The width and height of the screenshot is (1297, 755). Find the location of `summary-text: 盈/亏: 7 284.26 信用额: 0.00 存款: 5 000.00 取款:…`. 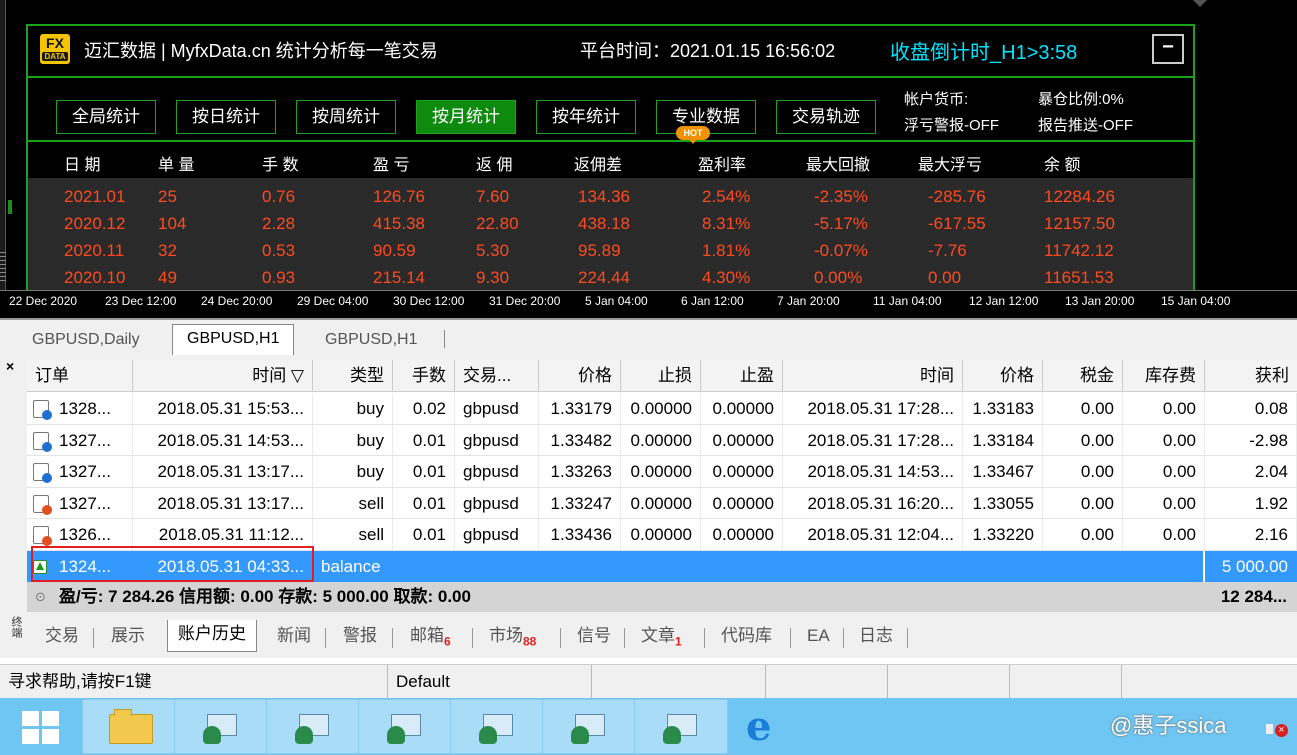

summary-text: 盈/亏: 7 284.26 信用额: 0.00 存款: 5 000.00 取款:… is located at coordinates (265, 596).